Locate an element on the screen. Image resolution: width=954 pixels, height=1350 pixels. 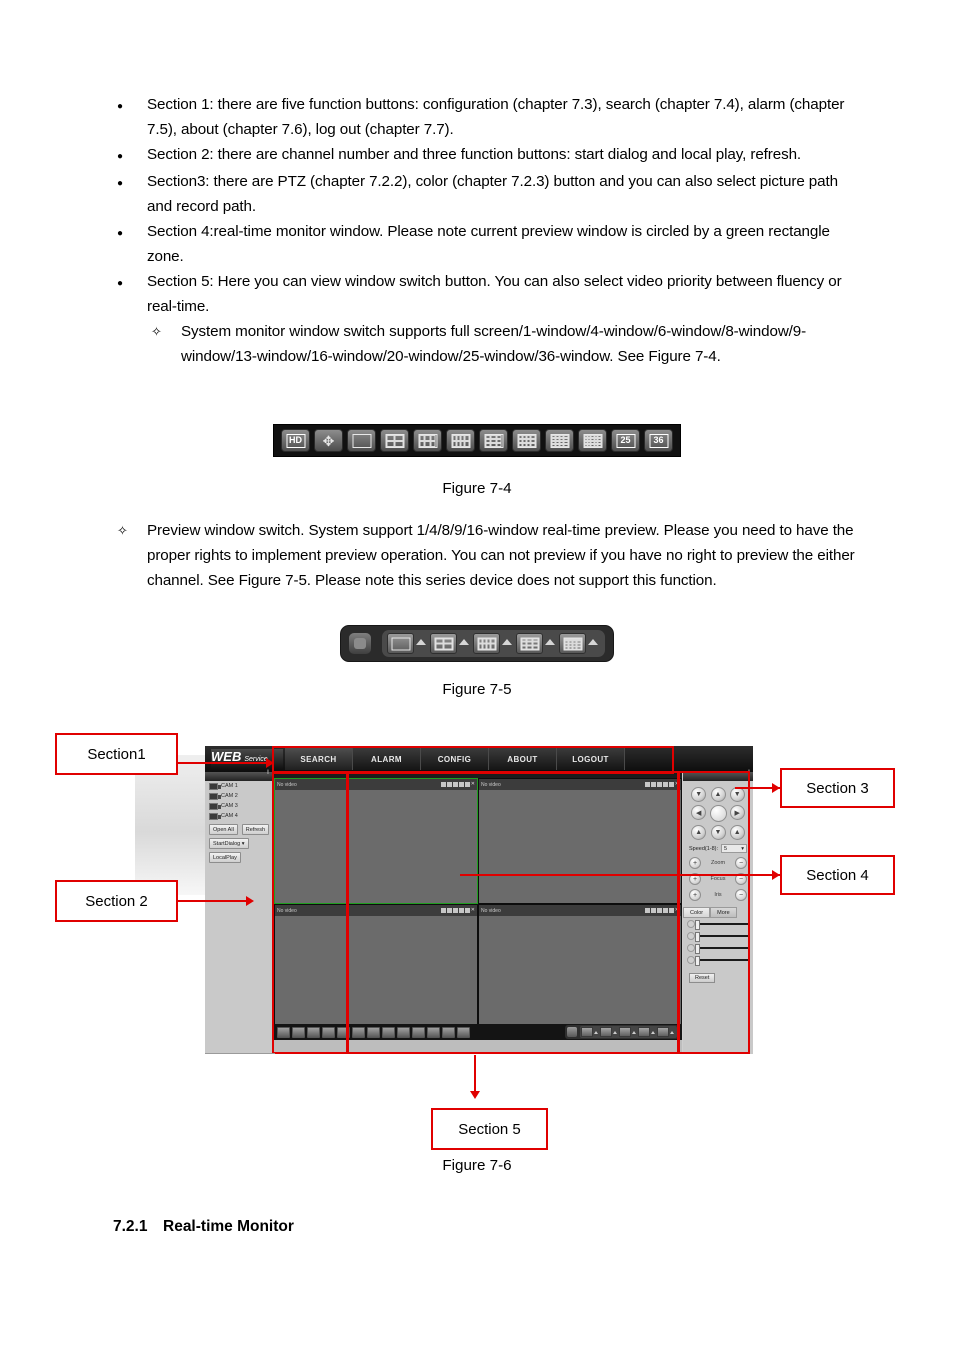
window-6-button is located at coordinates (427, 440).